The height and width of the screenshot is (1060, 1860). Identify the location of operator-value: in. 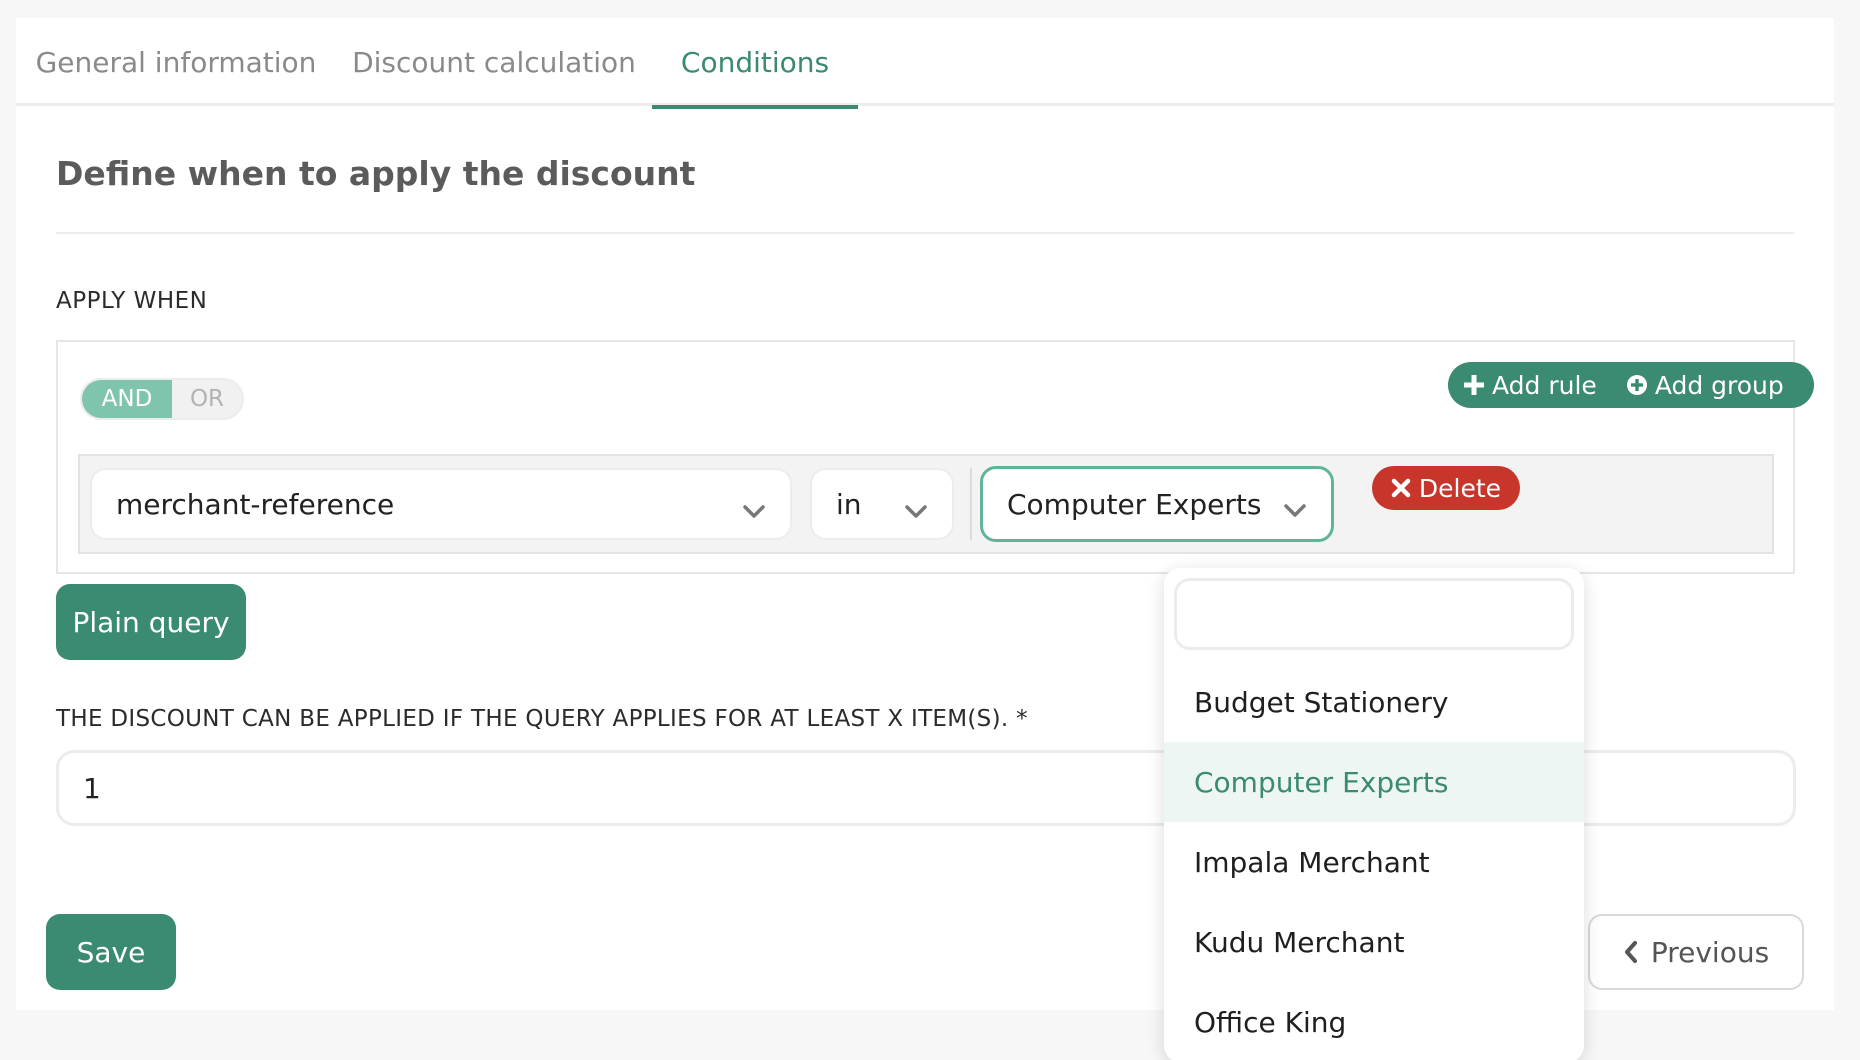
(849, 504).